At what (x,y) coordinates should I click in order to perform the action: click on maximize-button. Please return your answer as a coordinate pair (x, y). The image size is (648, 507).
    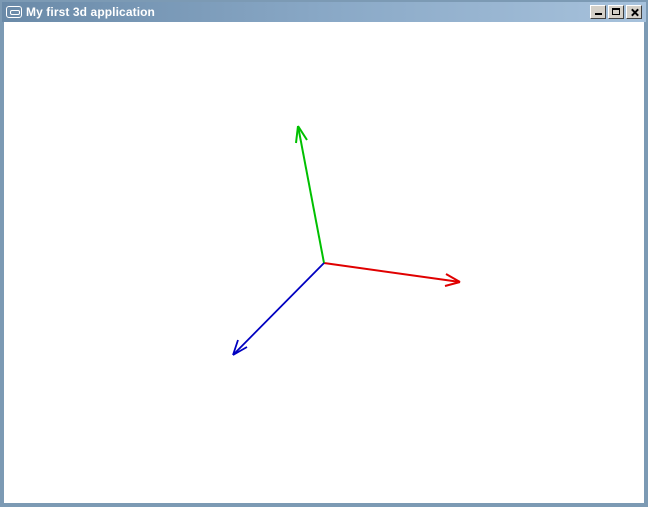
    Looking at the image, I should click on (616, 12).